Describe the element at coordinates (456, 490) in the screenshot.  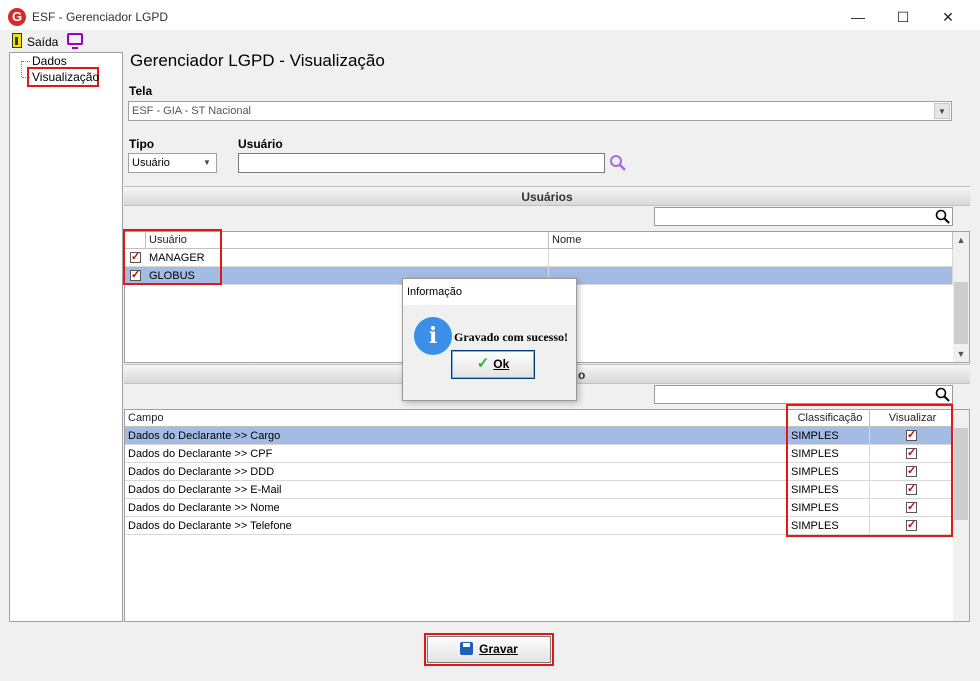
I see `campo-cell: Dados do Declarante >> E-Mail` at that location.